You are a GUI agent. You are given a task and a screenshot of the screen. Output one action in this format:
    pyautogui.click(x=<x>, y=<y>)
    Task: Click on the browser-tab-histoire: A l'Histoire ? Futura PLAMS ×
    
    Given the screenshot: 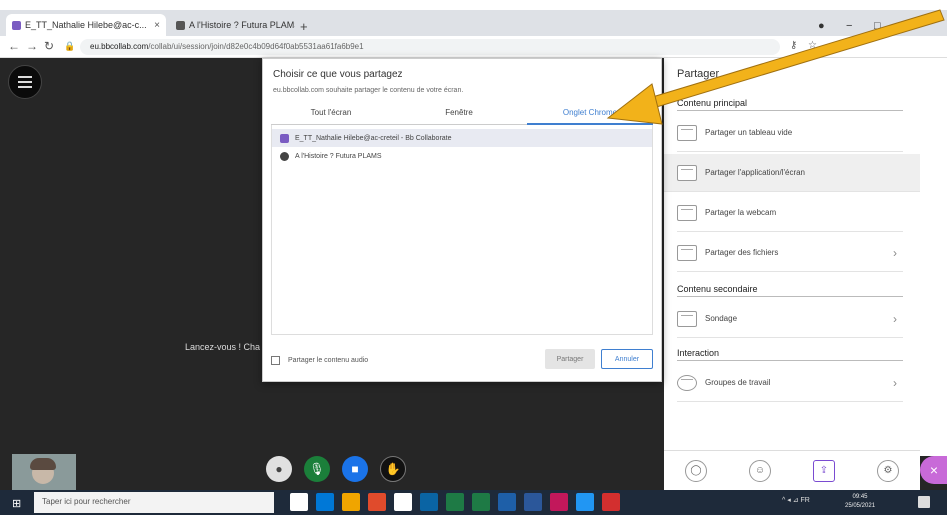 What is the action you would take?
    pyautogui.click(x=232, y=25)
    